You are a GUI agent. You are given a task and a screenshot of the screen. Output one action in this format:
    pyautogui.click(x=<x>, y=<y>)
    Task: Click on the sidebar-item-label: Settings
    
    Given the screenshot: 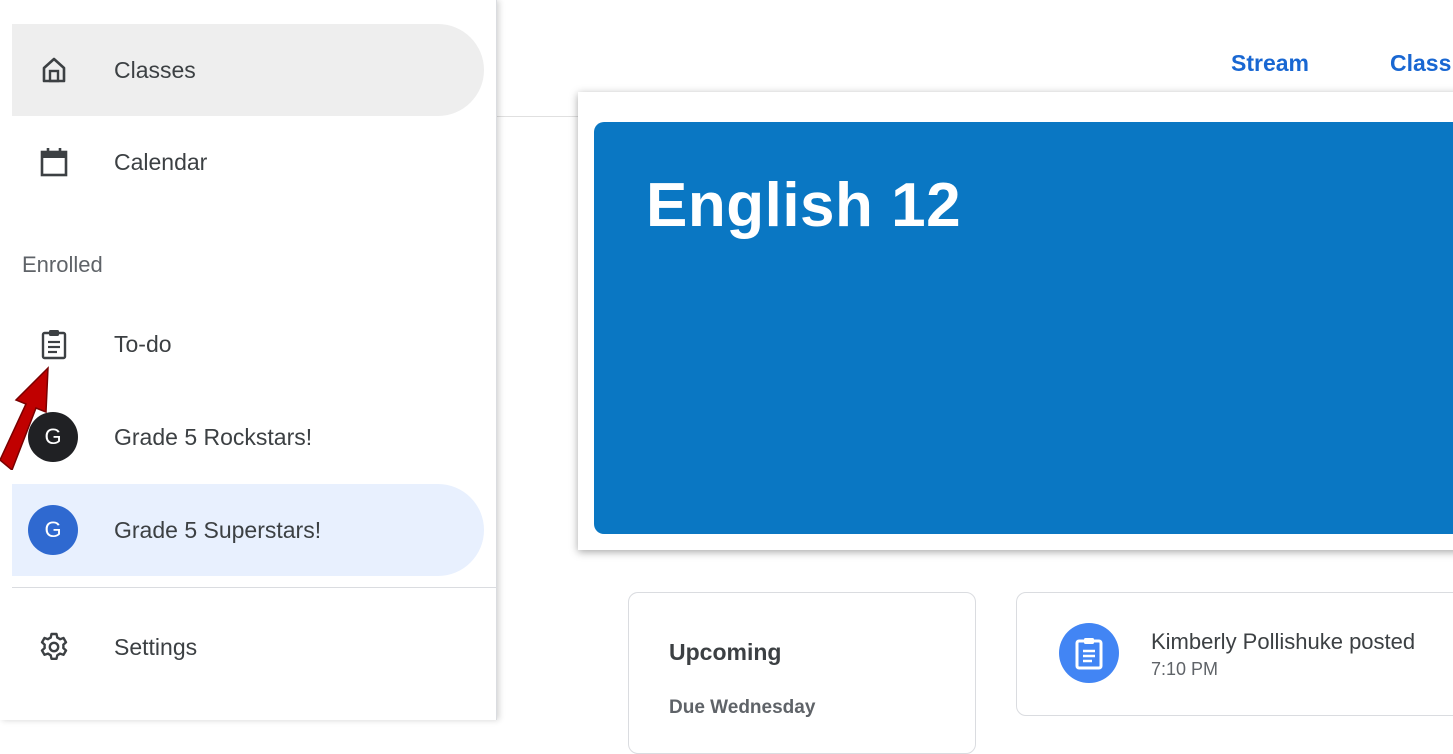 What is the action you would take?
    pyautogui.click(x=156, y=646)
    